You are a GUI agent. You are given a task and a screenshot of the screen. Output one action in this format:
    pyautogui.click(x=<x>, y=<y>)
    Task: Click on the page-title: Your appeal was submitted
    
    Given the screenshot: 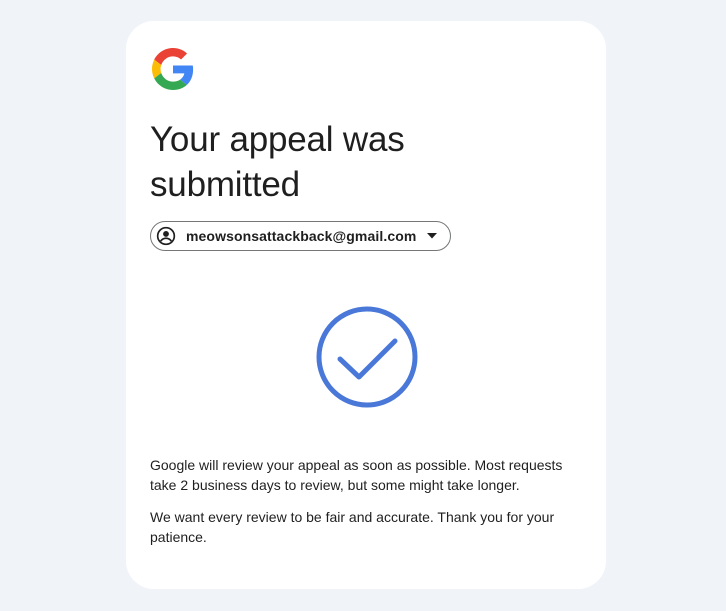 What is the action you would take?
    pyautogui.click(x=277, y=162)
    